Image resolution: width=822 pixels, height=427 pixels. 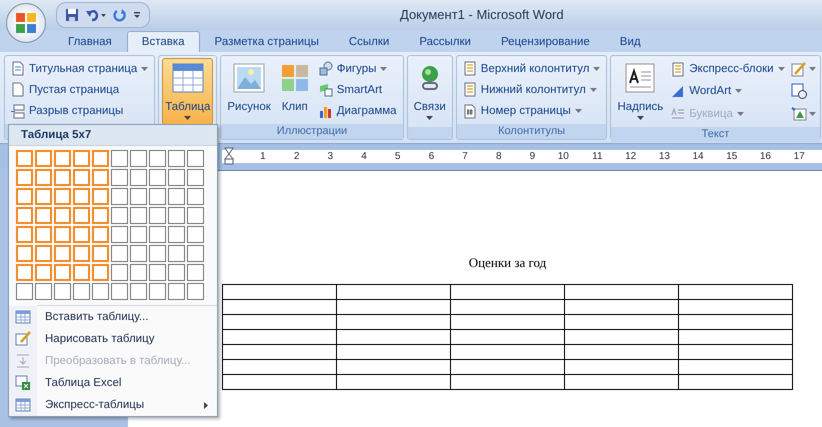 I want to click on ribbon-tab: Главная, so click(x=90, y=41).